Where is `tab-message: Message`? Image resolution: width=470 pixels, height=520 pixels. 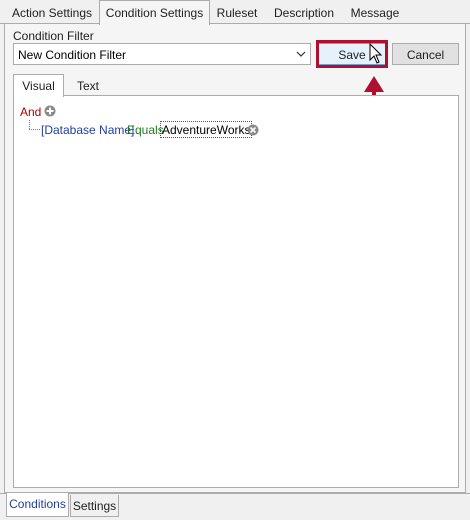 tab-message: Message is located at coordinates (375, 13).